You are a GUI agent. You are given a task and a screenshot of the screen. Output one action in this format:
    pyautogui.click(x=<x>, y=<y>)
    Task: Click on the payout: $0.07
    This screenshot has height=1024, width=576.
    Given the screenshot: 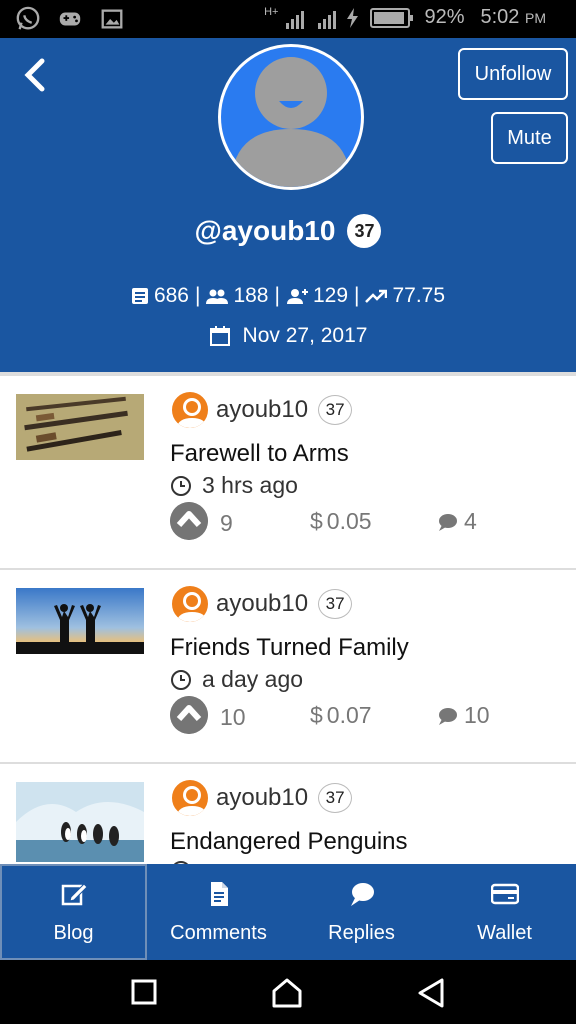 What is the action you would take?
    pyautogui.click(x=341, y=715)
    